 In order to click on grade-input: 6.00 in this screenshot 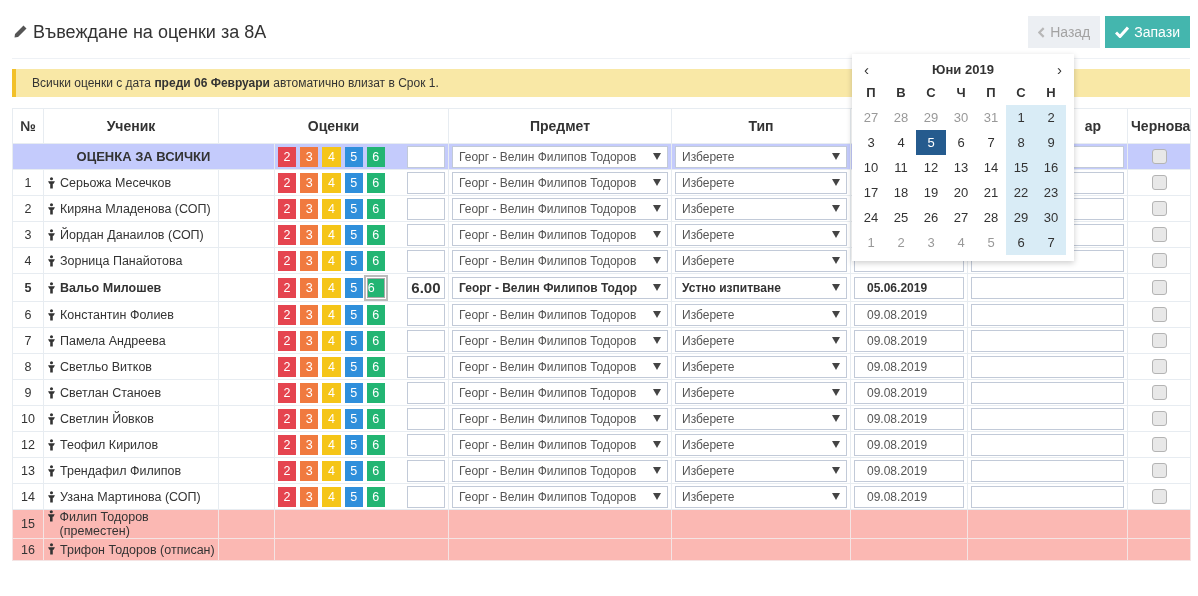, I will do `click(425, 287)`.